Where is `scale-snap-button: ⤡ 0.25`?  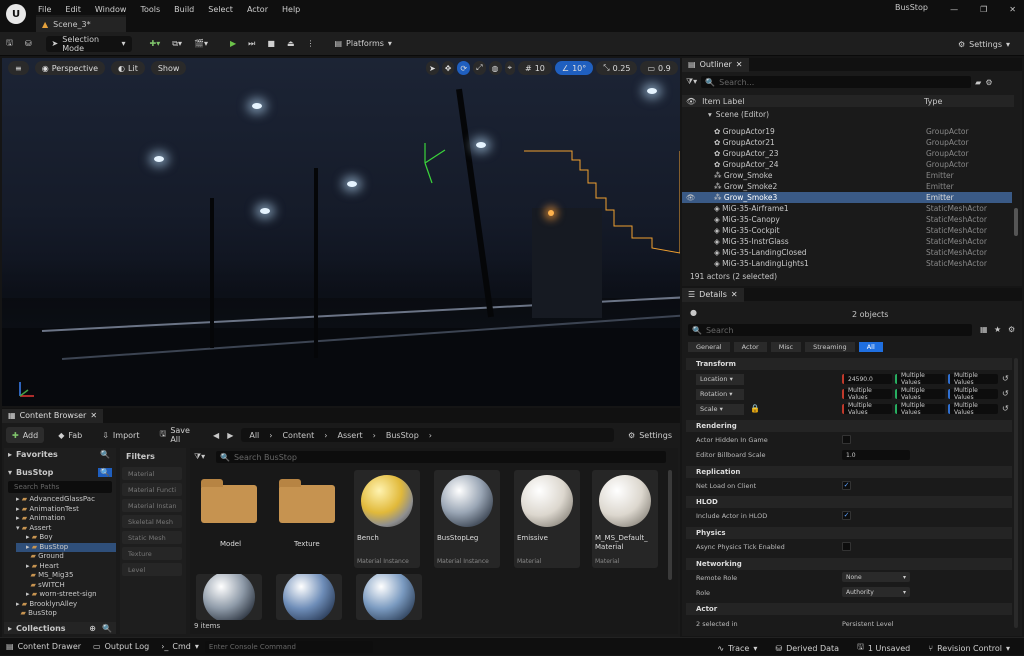
scale-snap-button: ⤡ 0.25 is located at coordinates (617, 68).